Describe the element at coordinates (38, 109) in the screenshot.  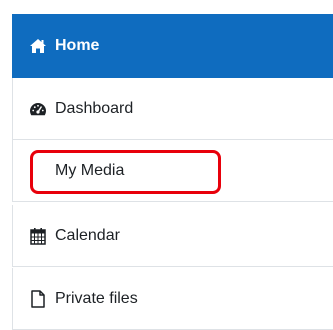
I see `dashboard-icon` at that location.